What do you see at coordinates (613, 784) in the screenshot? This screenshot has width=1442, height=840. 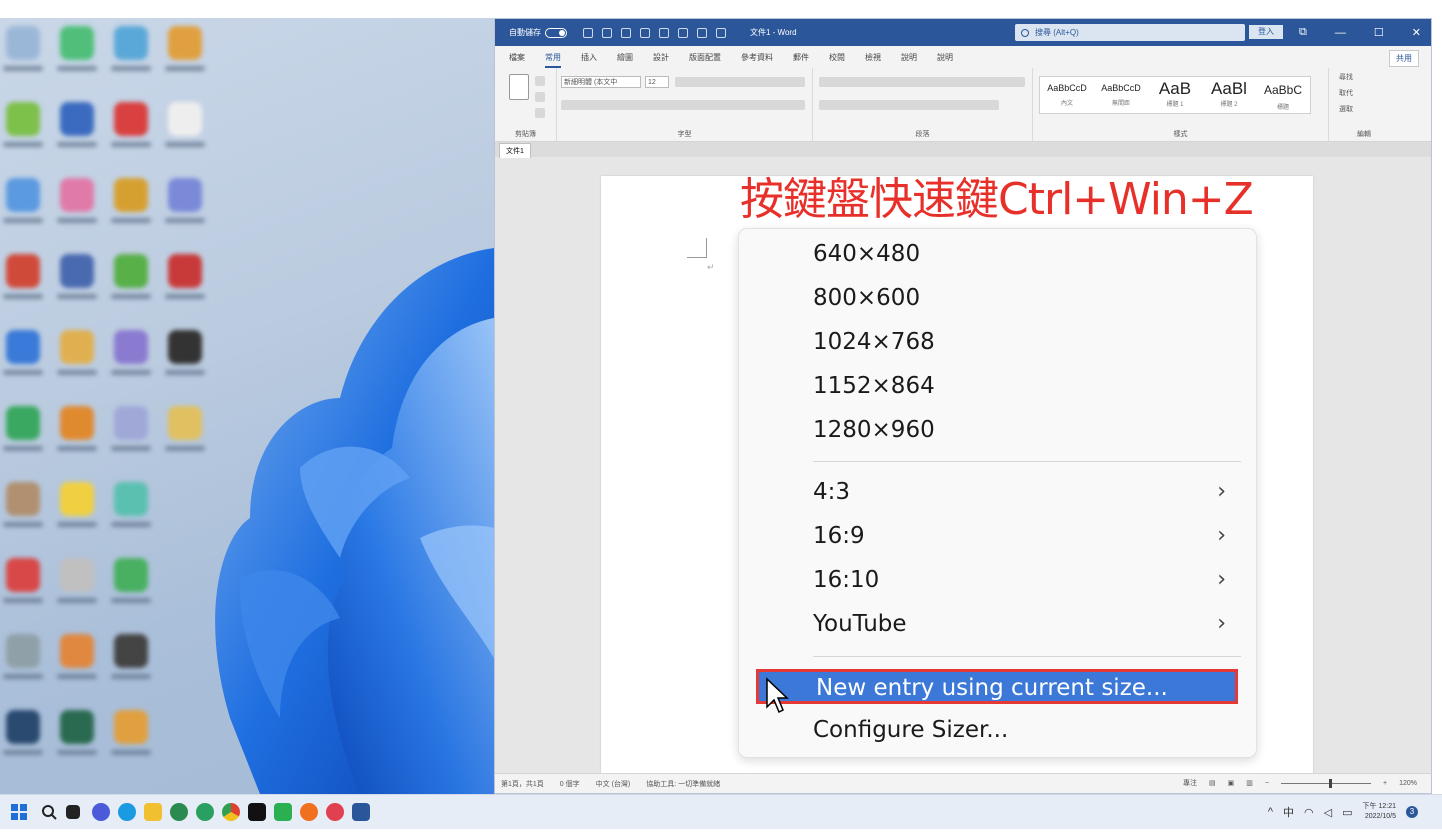 I see `language-status: 中文 (台灣)` at bounding box center [613, 784].